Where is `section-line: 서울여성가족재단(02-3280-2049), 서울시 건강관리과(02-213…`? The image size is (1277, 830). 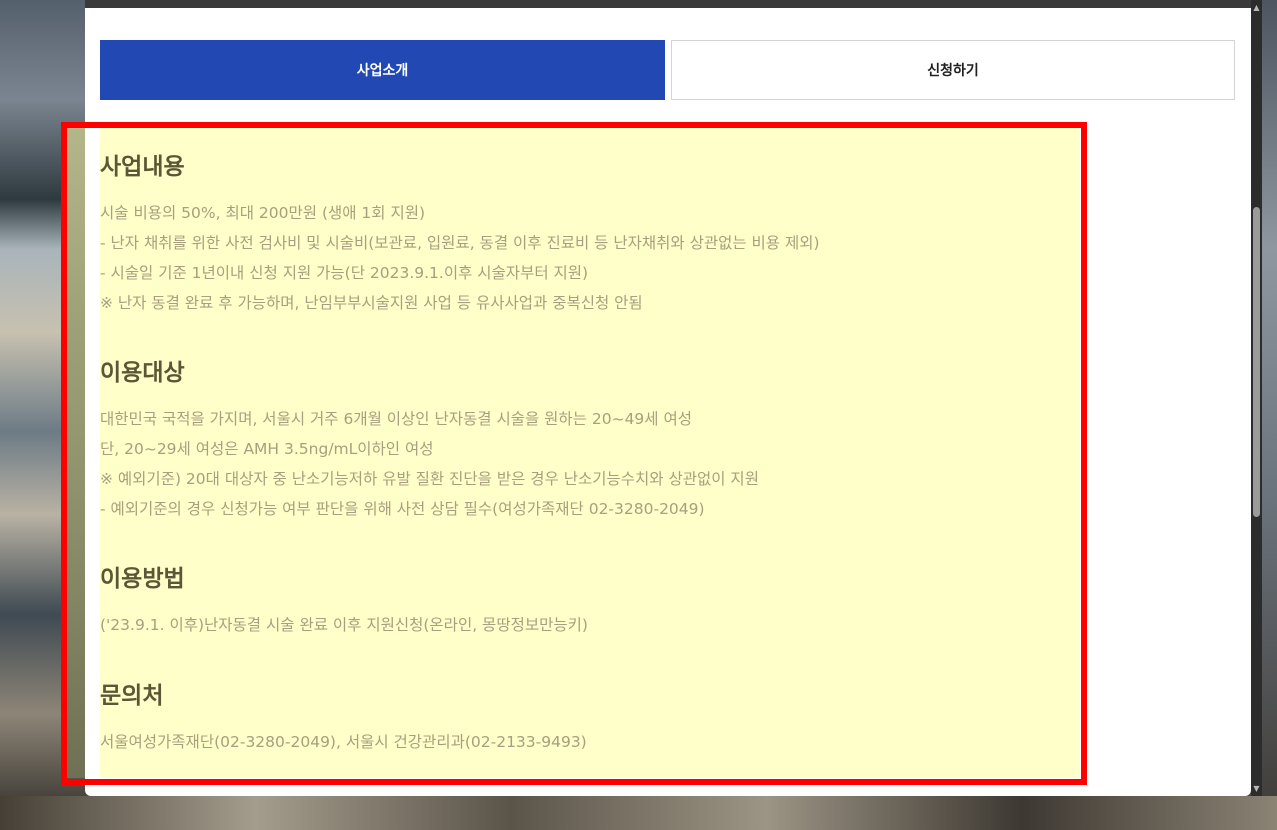
section-line: 서울여성가족재단(02-3280-2049), 서울시 건강관리과(02-213… is located at coordinates (343, 742).